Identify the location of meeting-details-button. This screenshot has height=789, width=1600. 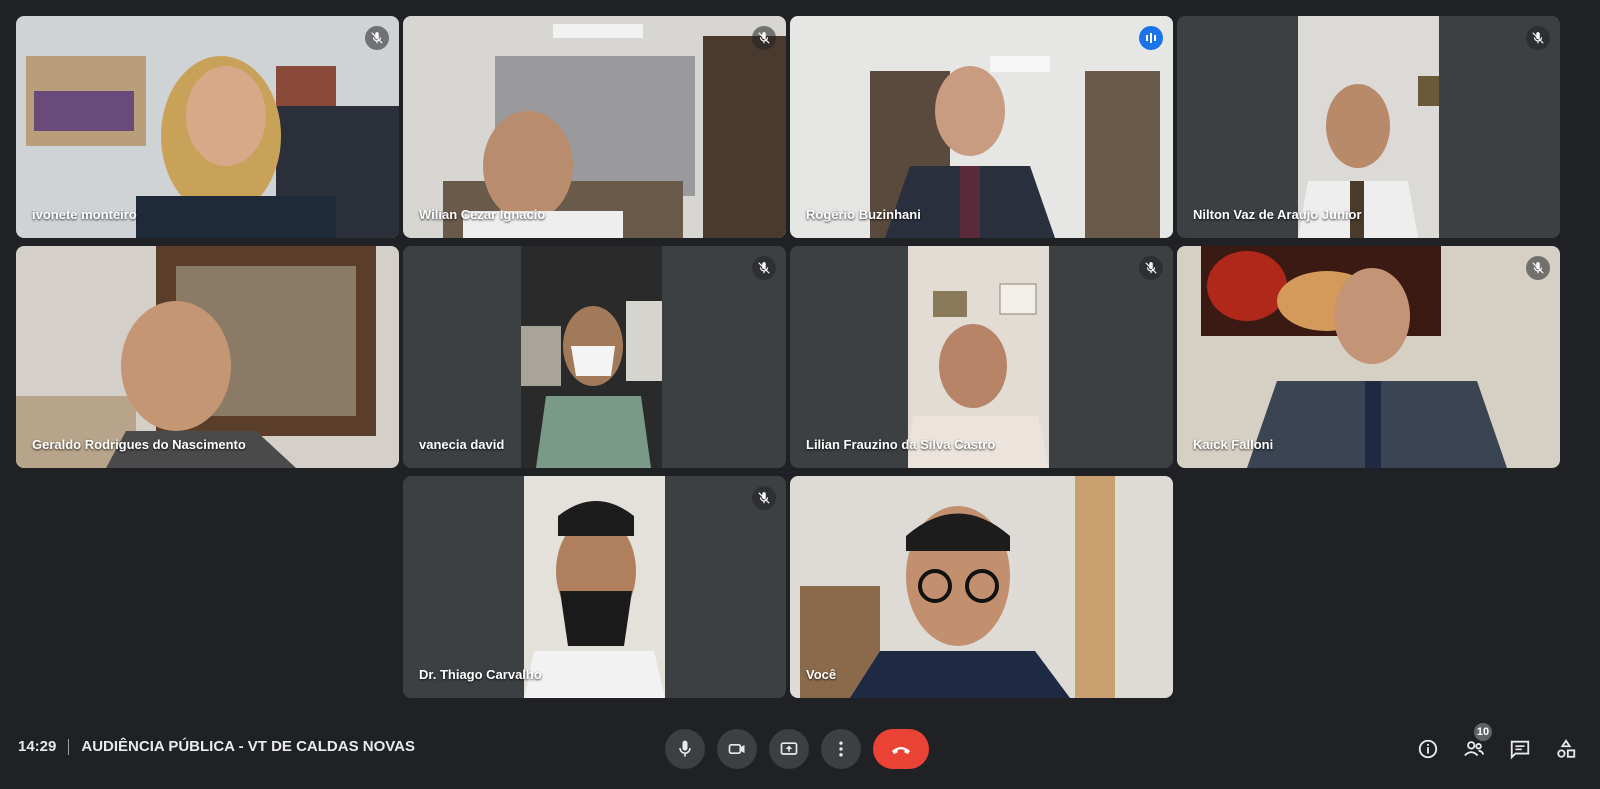
(1428, 749).